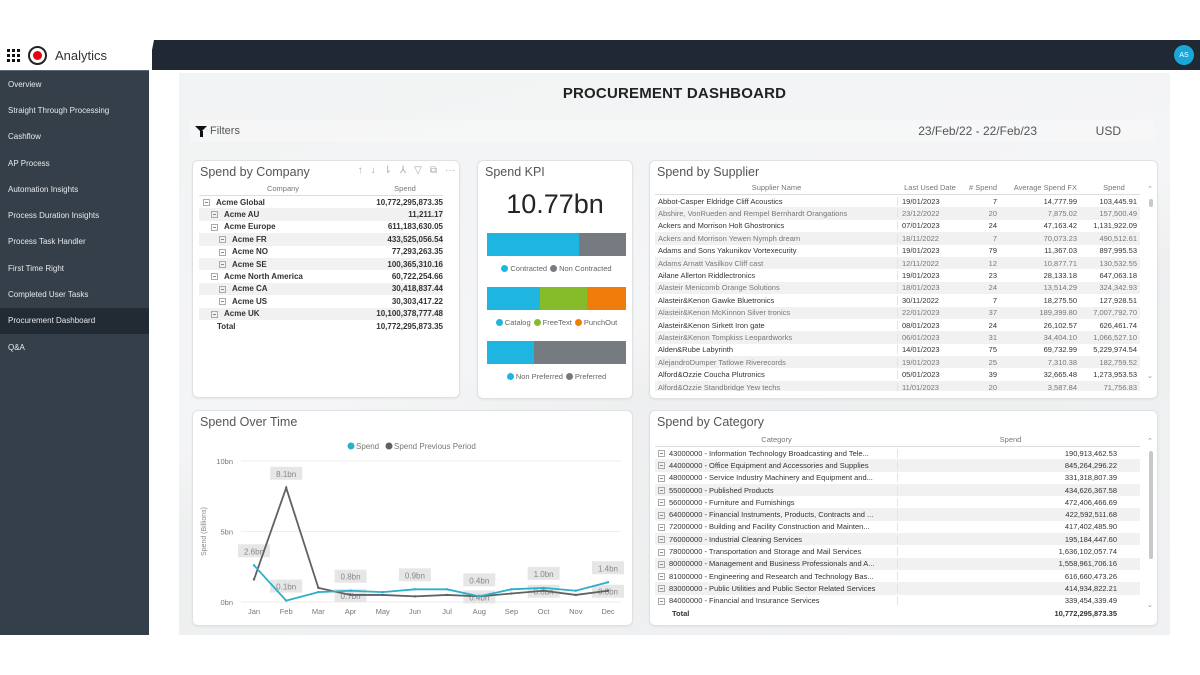 The height and width of the screenshot is (675, 1200). I want to click on table-row: Acme US 30,303,417.22, so click(321, 301).